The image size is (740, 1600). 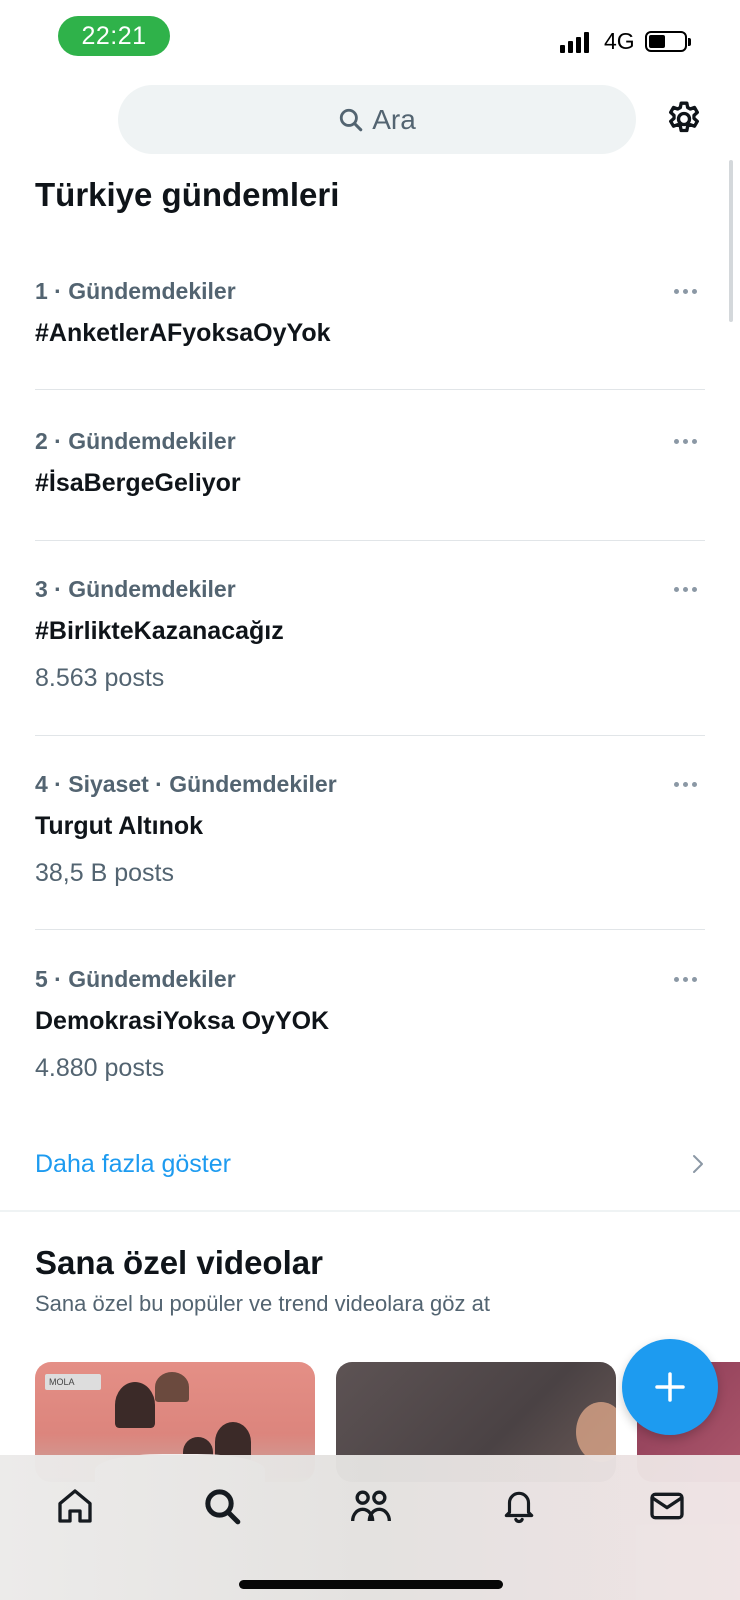 What do you see at coordinates (186, 784) in the screenshot?
I see `trend-meta: 4 · Siyaset · Gündemdekiler` at bounding box center [186, 784].